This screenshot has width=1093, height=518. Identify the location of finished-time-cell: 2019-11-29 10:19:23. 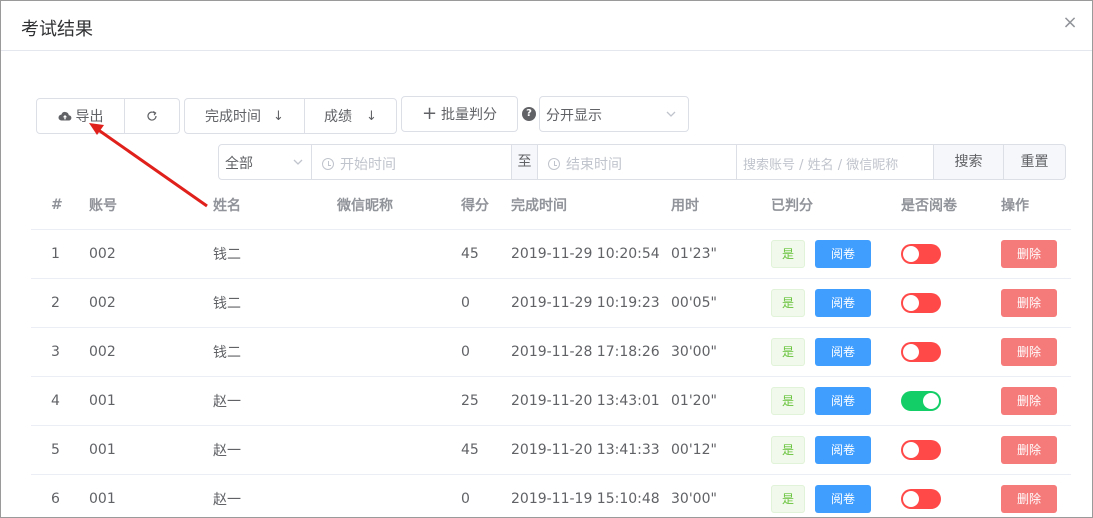
(591, 303).